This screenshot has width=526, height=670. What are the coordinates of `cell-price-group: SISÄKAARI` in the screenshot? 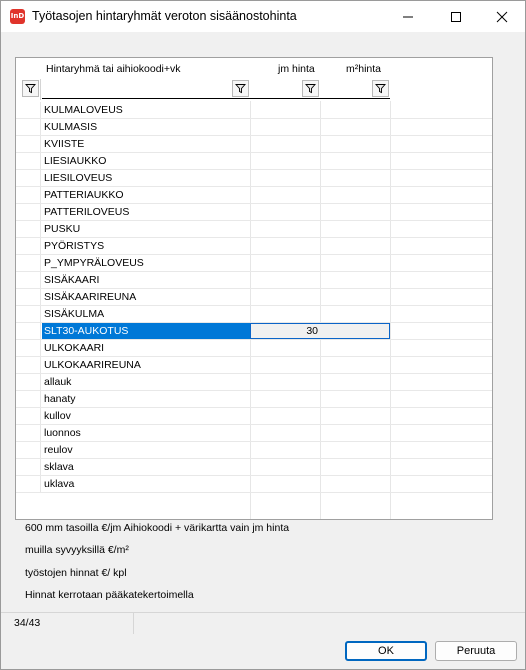 It's located at (146, 280).